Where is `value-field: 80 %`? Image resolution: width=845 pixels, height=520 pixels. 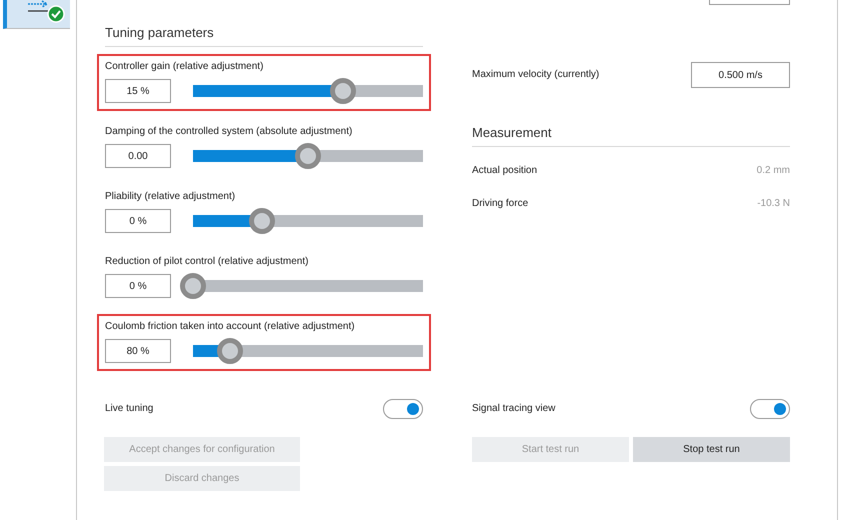 value-field: 80 % is located at coordinates (138, 351).